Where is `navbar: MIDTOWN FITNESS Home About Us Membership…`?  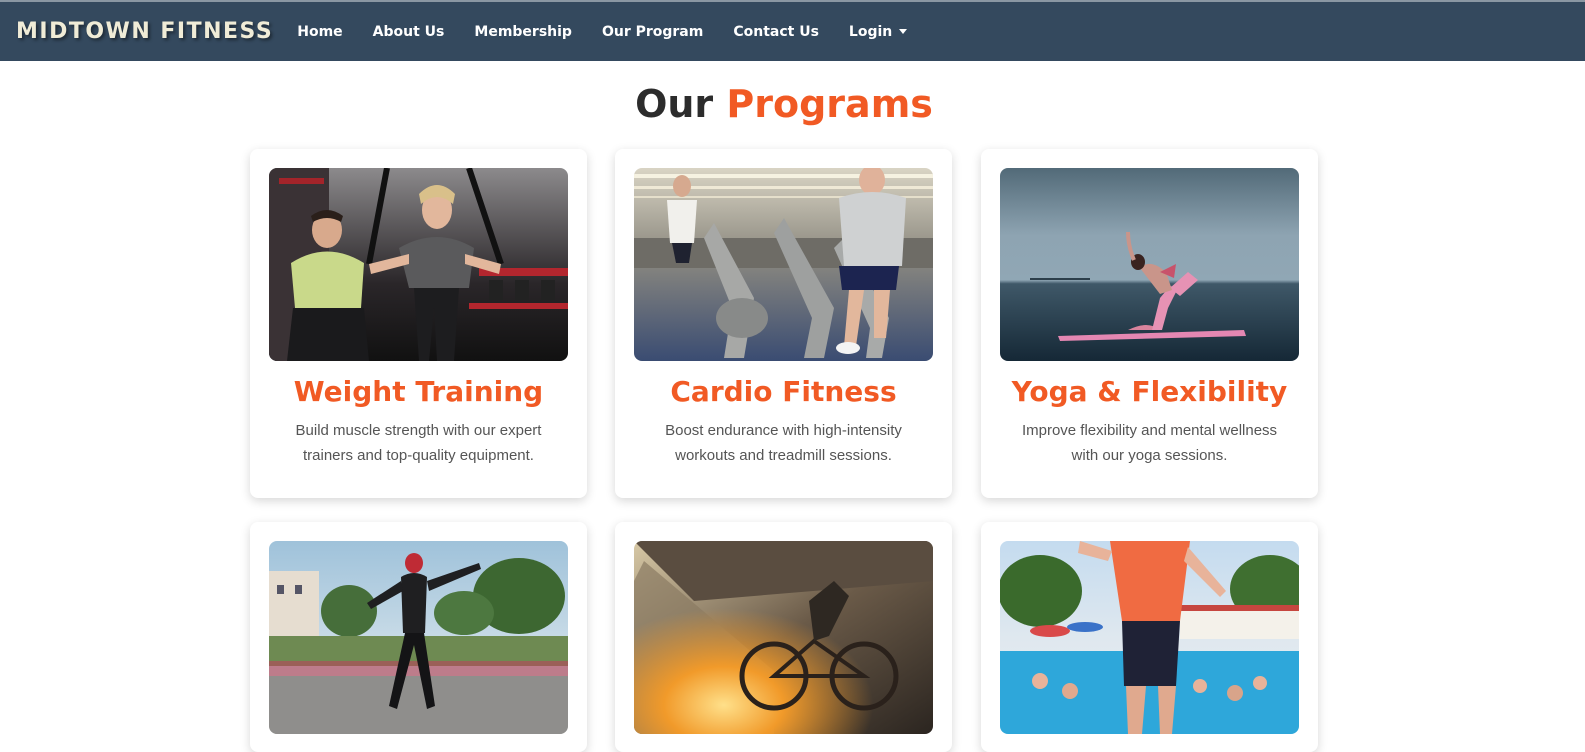
navbar: MIDTOWN FITNESS Home About Us Membership… is located at coordinates (792, 30).